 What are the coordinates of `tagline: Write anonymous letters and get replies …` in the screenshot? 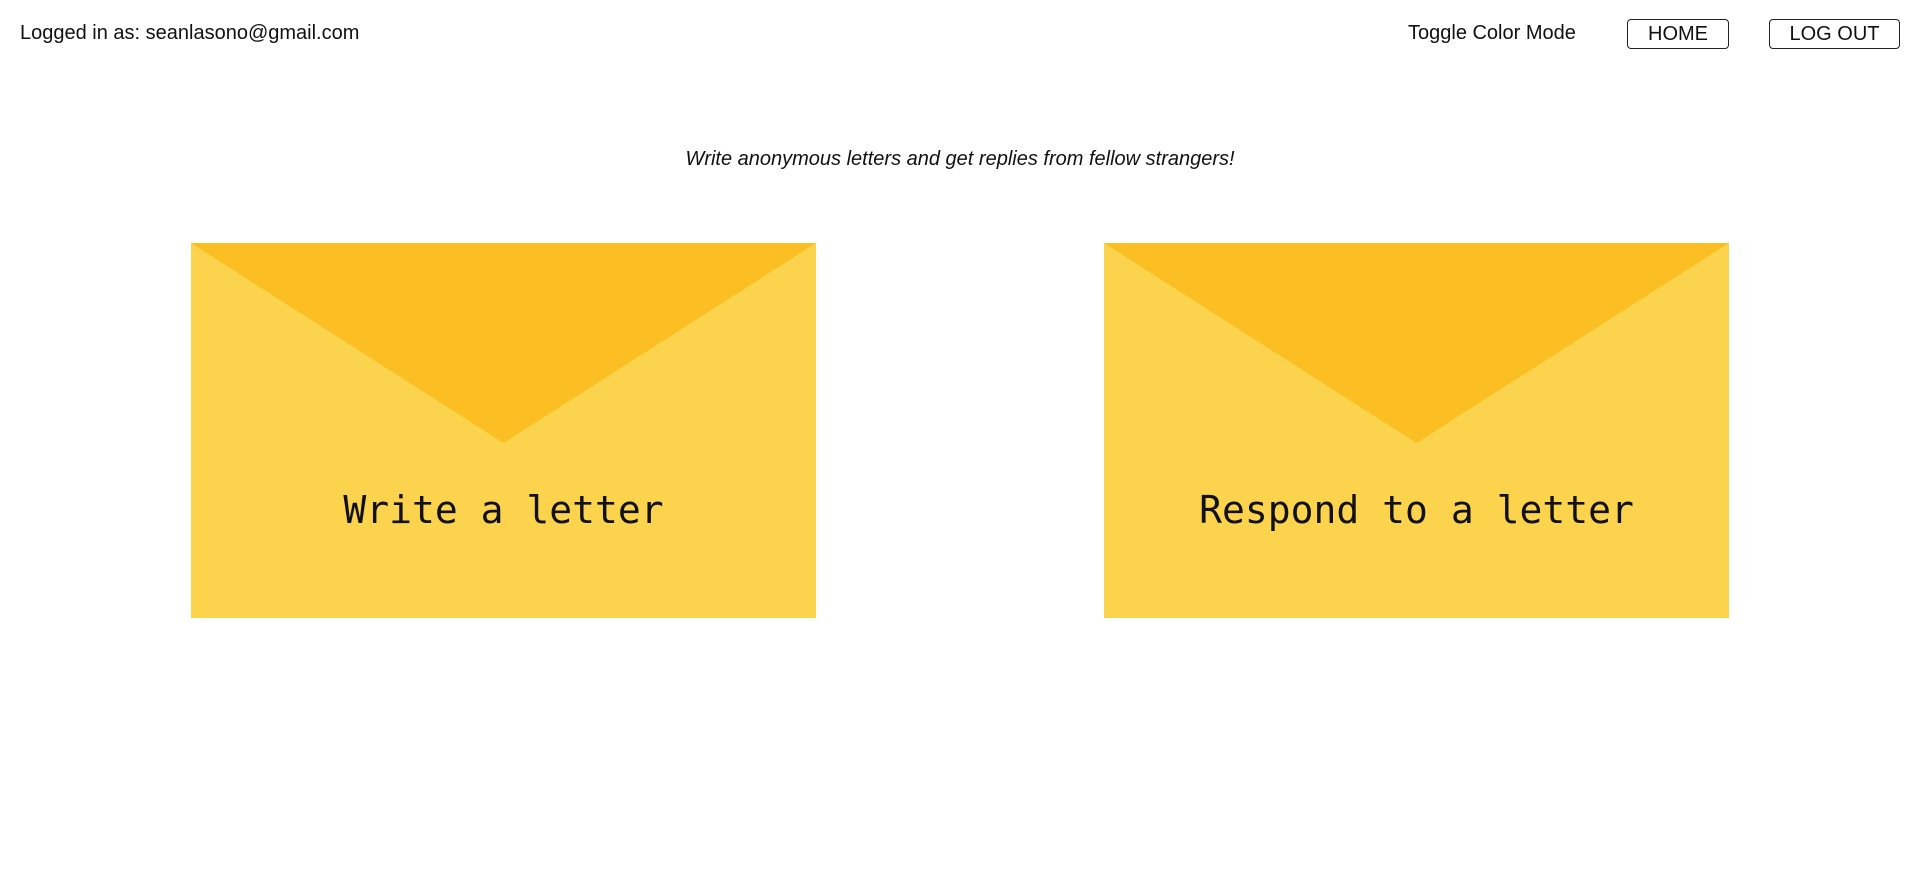 It's located at (960, 159).